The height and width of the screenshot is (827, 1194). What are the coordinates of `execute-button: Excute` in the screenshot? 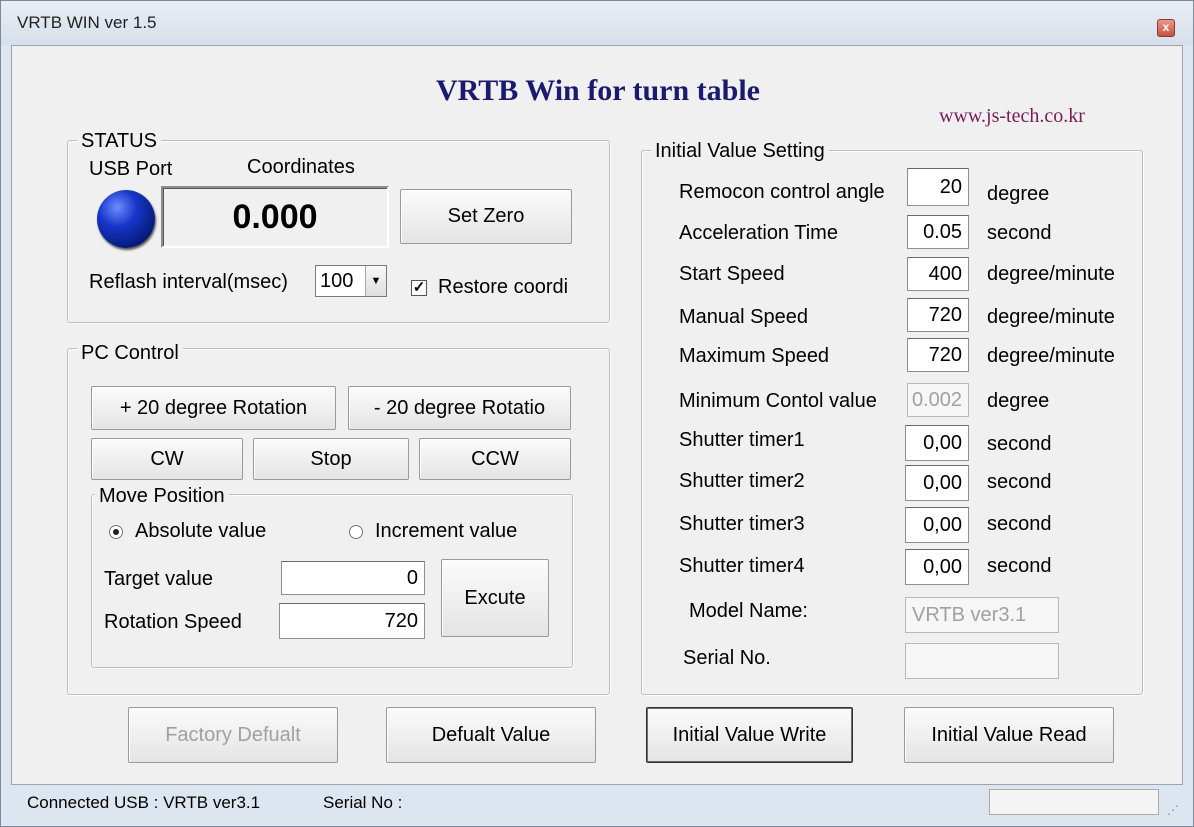 It's located at (495, 598).